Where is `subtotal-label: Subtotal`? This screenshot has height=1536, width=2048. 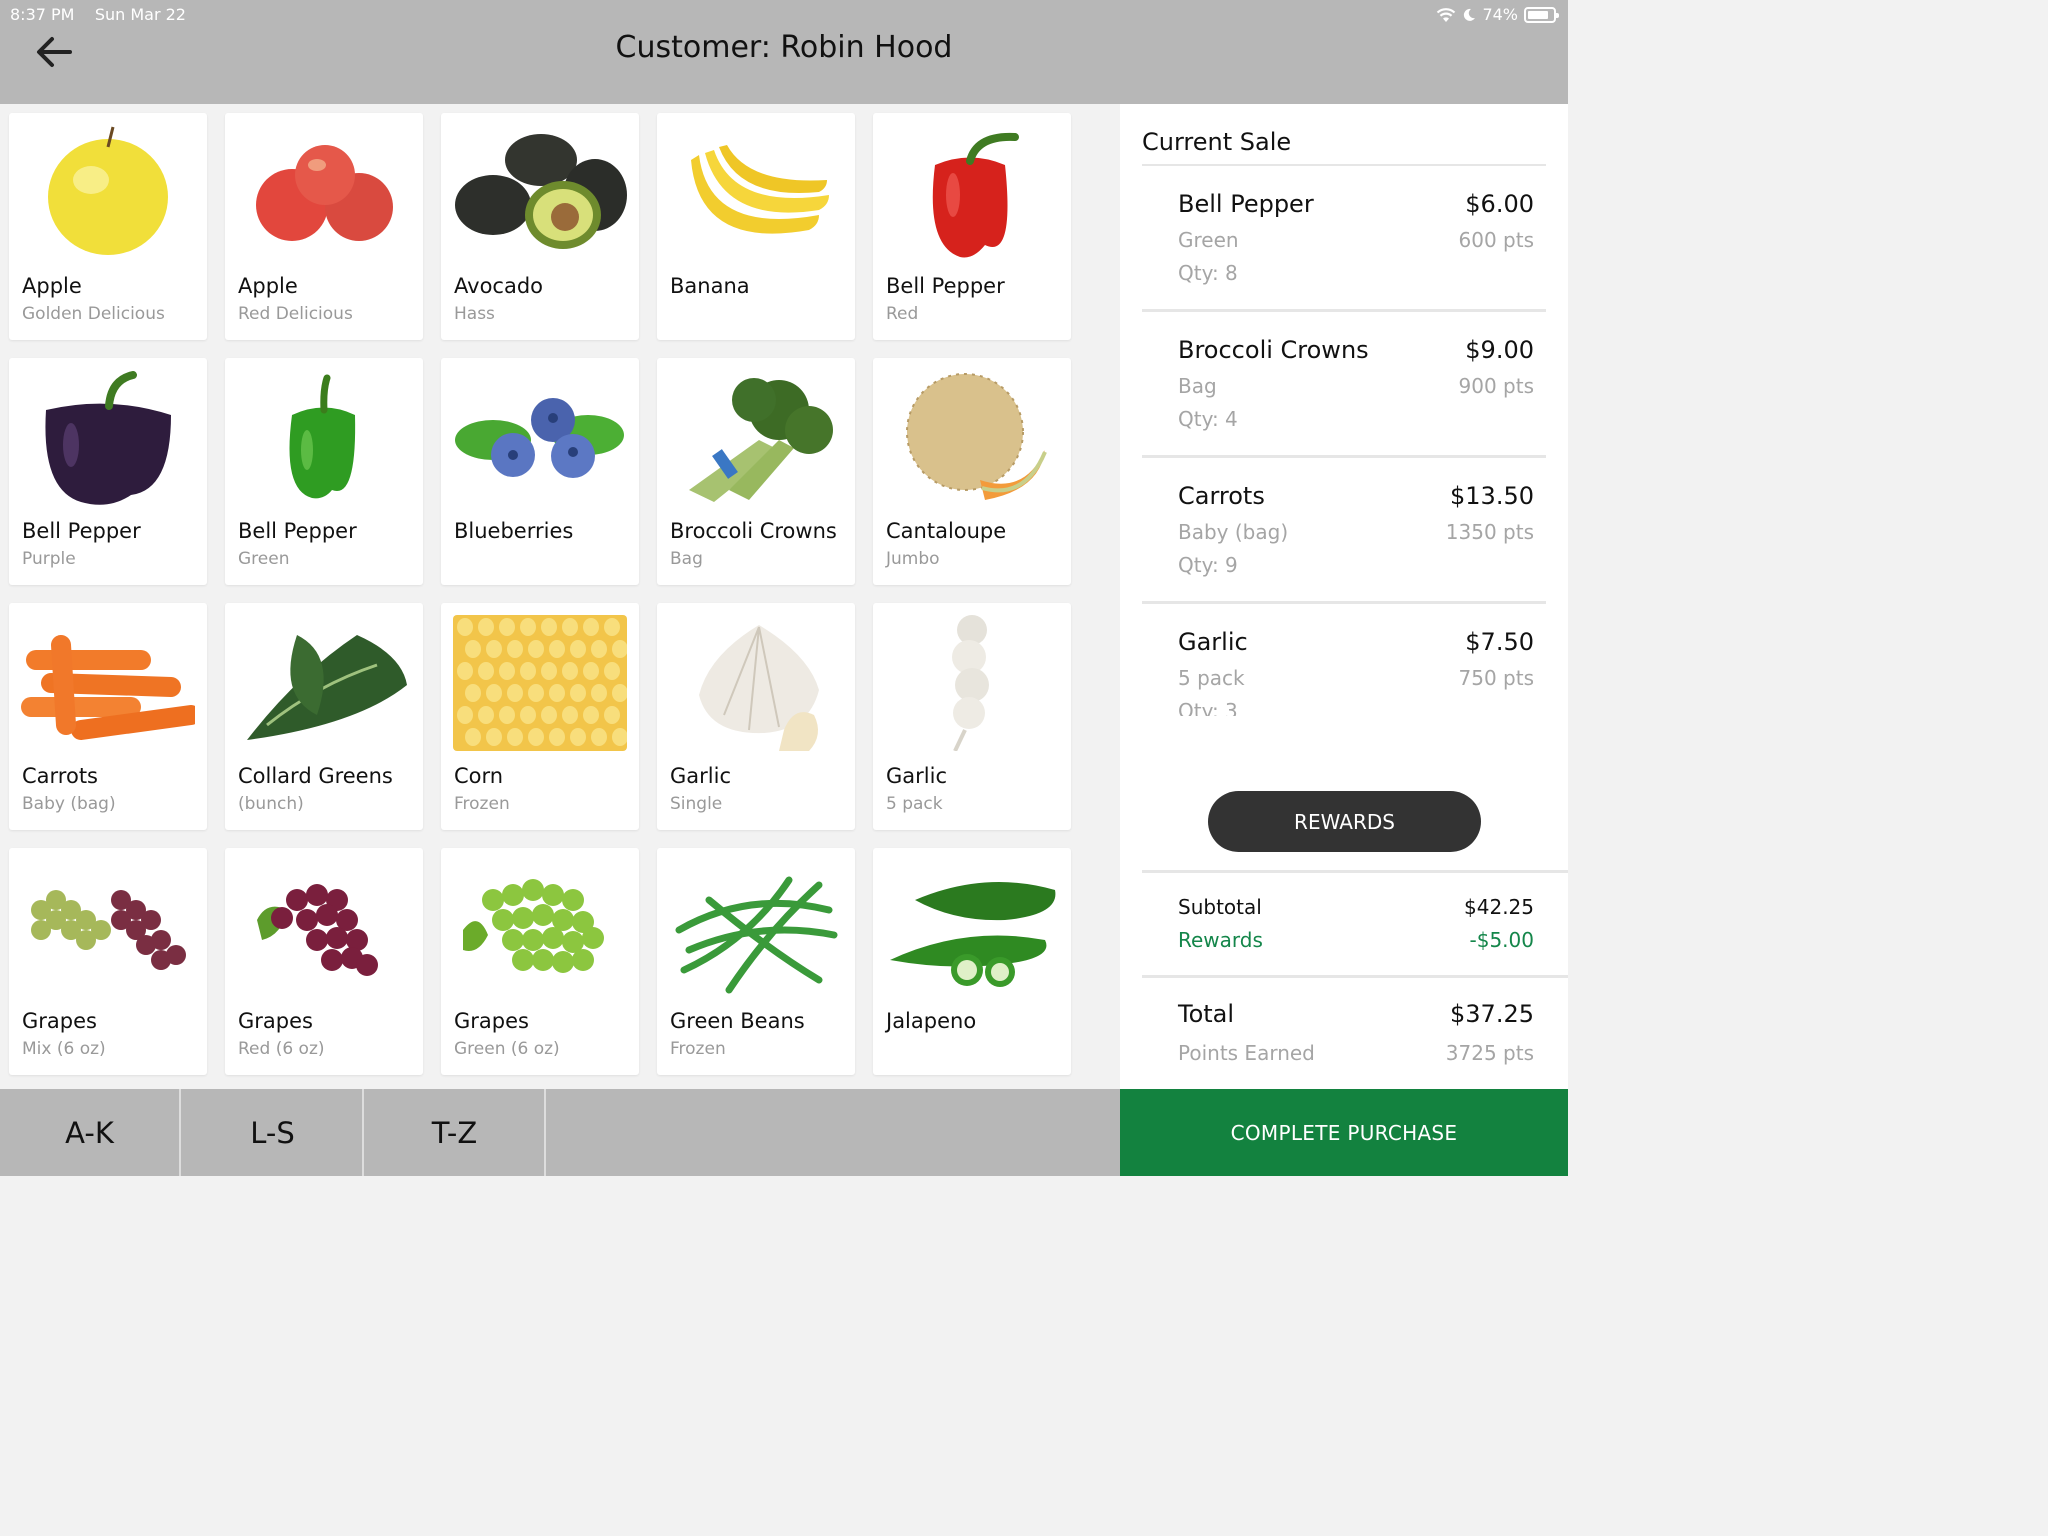 subtotal-label: Subtotal is located at coordinates (1220, 907).